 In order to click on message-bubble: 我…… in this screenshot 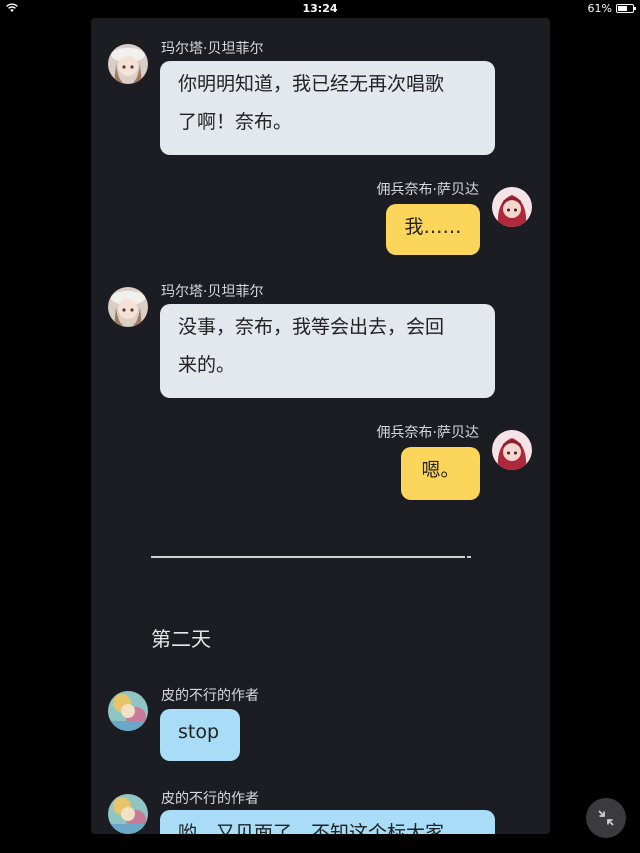, I will do `click(433, 229)`.